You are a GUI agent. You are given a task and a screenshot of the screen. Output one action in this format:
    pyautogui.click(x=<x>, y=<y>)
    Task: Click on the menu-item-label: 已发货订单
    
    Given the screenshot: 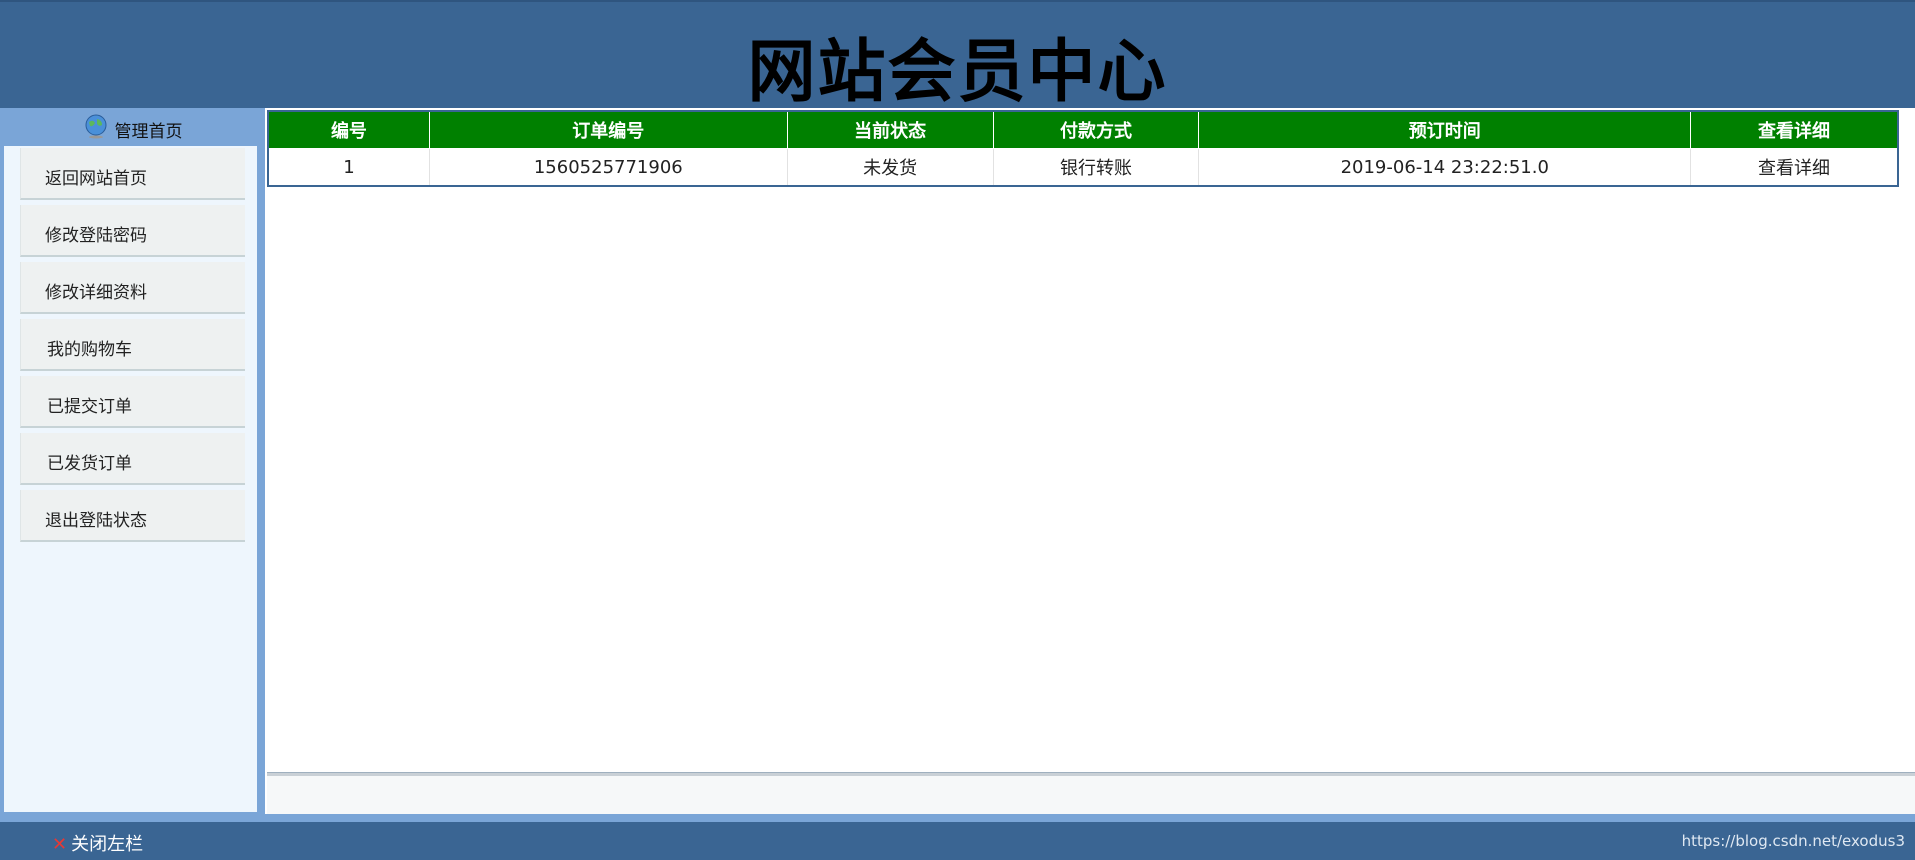 What is the action you would take?
    pyautogui.click(x=89, y=464)
    